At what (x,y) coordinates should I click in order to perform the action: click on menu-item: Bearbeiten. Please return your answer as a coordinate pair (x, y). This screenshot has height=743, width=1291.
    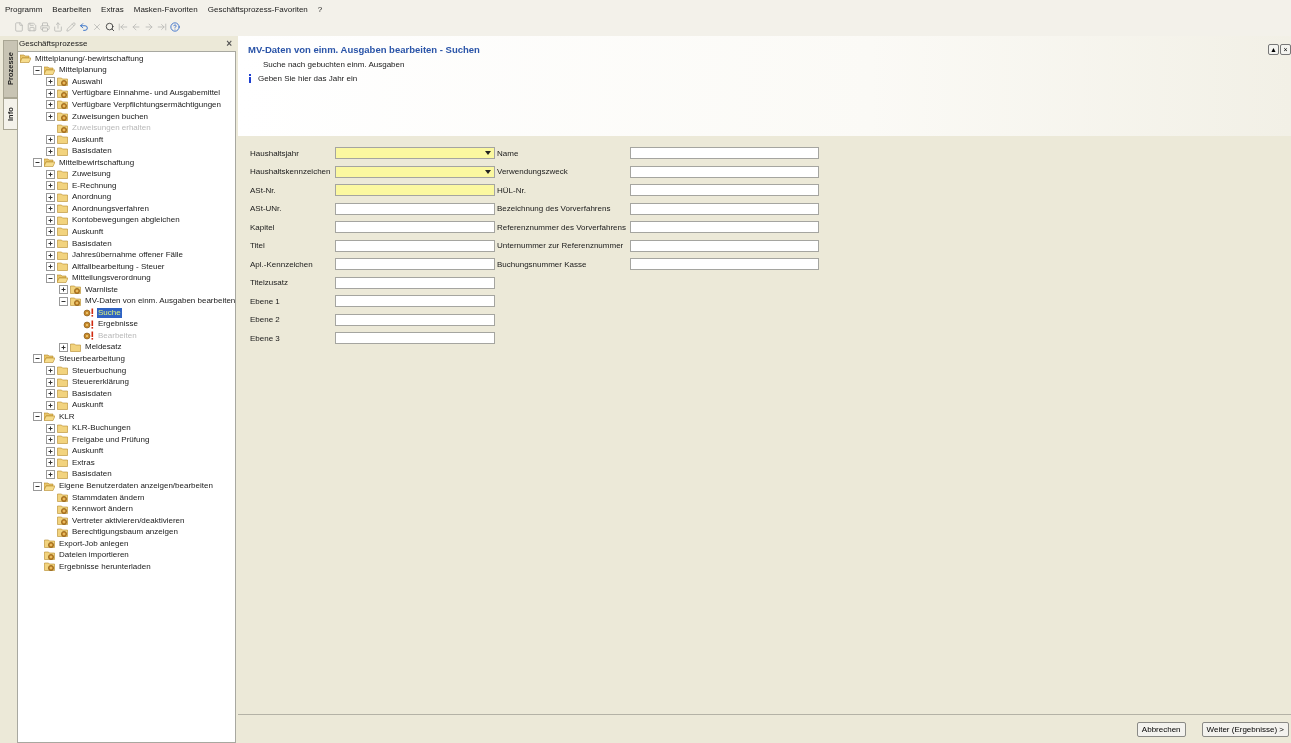
    Looking at the image, I should click on (72, 9).